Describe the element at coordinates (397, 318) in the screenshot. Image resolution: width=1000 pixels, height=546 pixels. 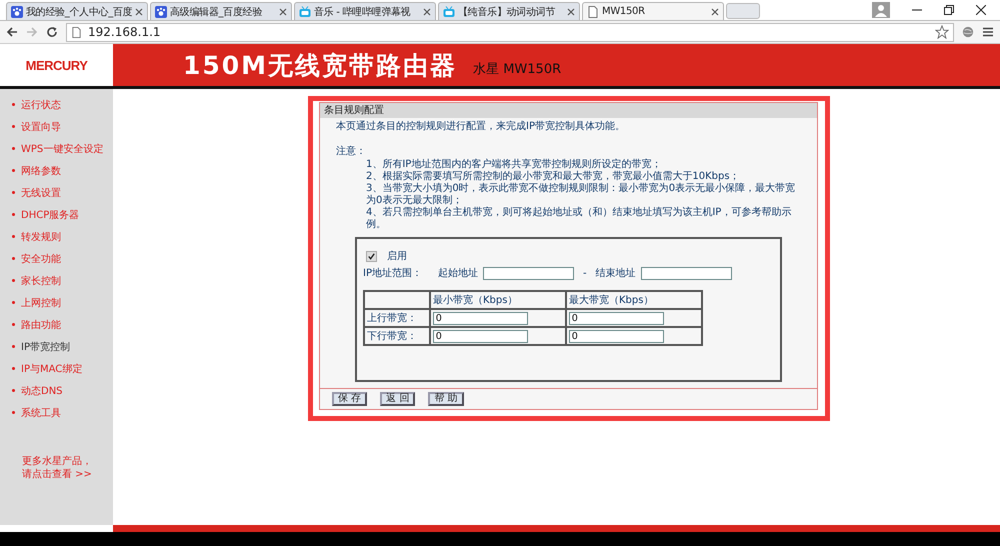
I see `row-label: 上行带宽：` at that location.